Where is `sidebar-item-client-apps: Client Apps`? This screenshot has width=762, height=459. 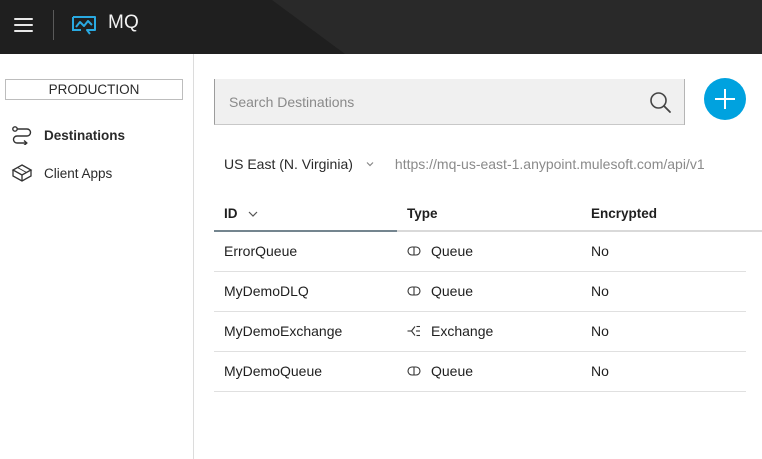
sidebar-item-client-apps: Client Apps is located at coordinates (97, 173).